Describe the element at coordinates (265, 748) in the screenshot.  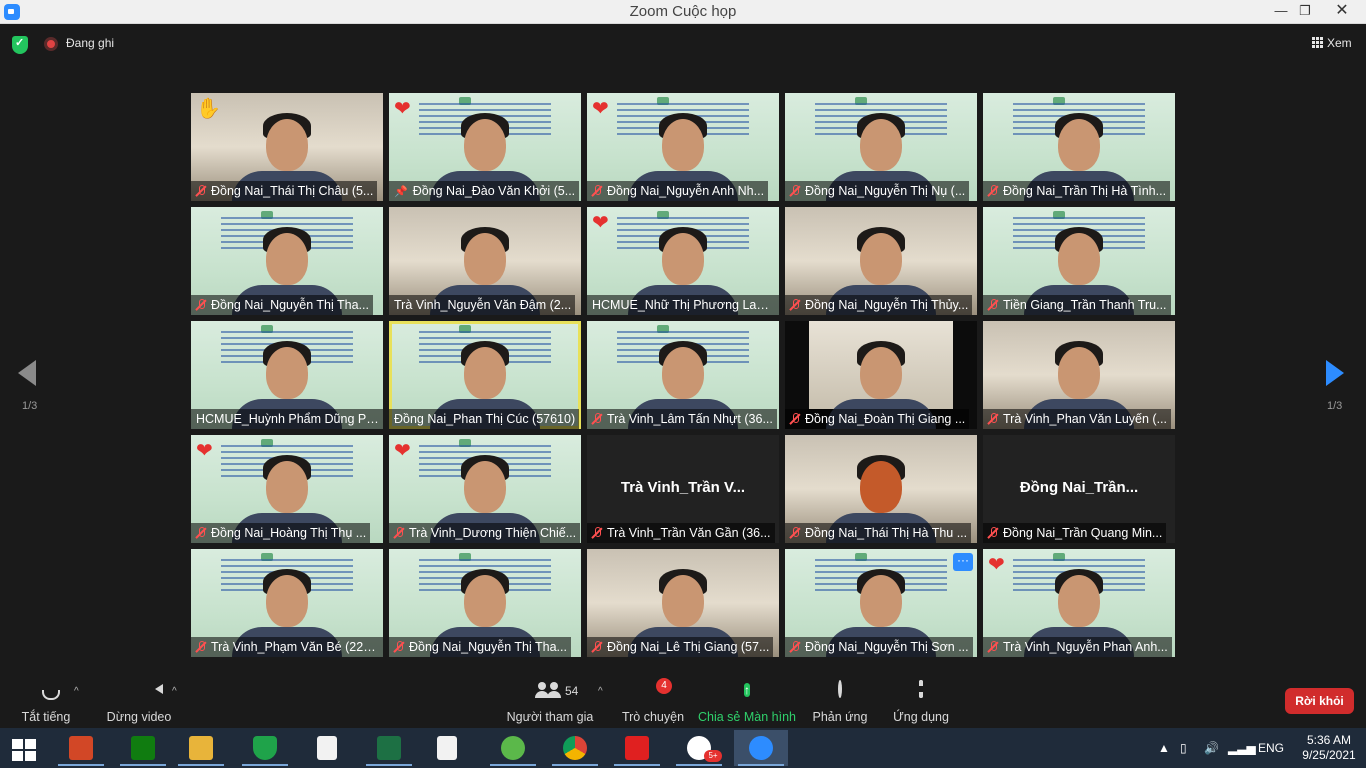
I see `taskbar-shield-app` at that location.